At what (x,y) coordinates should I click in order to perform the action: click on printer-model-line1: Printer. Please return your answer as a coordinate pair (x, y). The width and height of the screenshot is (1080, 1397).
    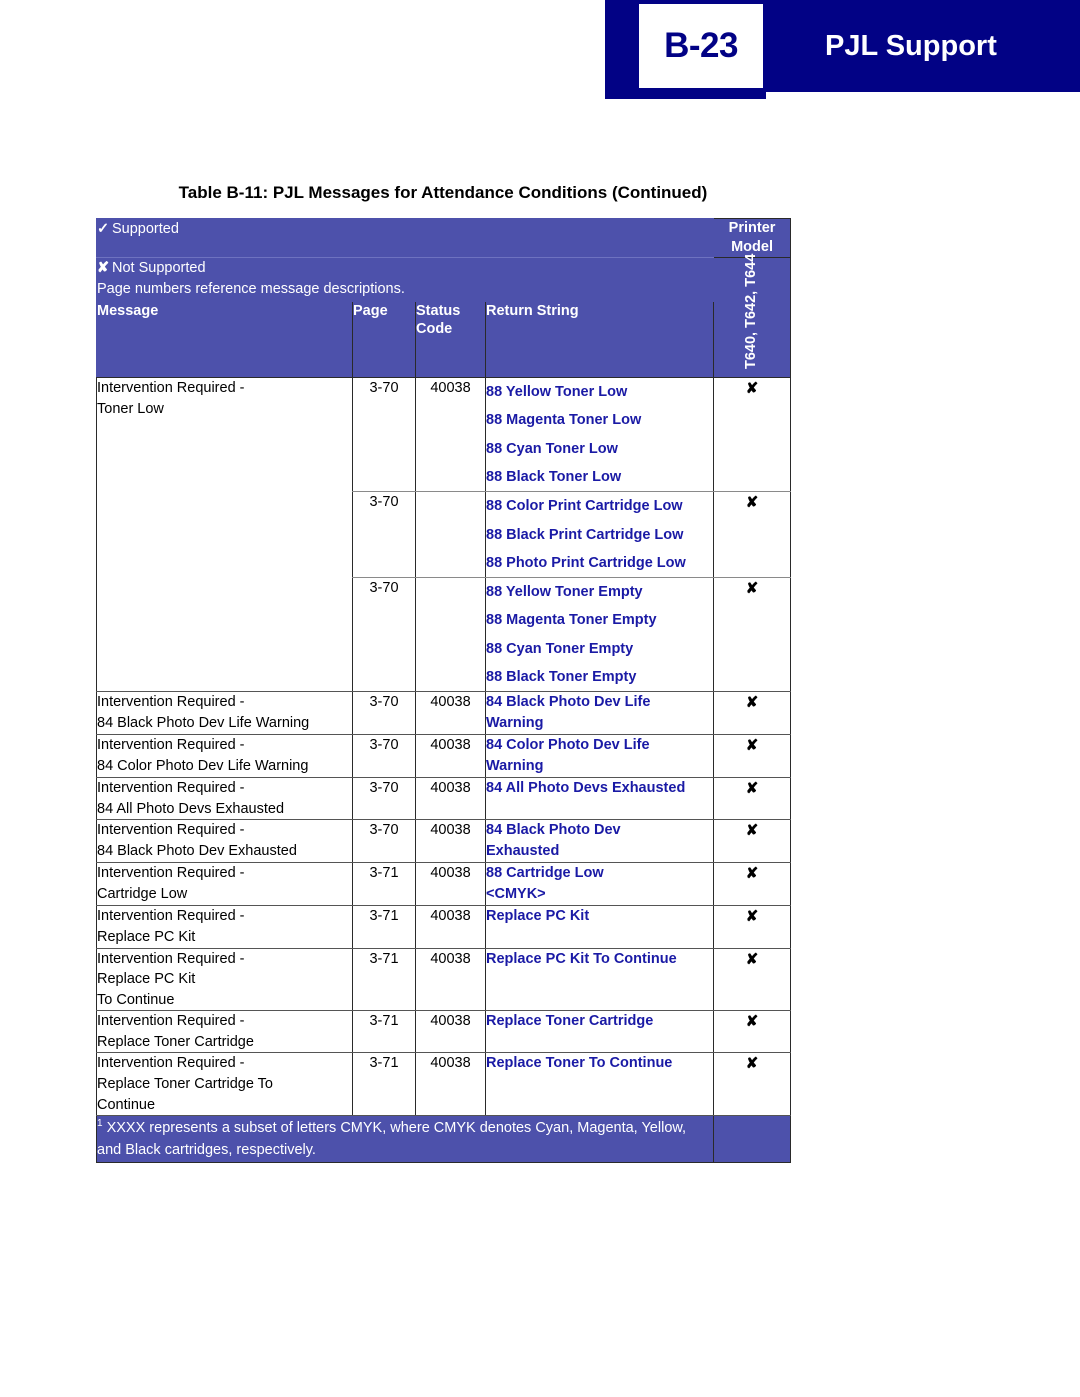
    Looking at the image, I should click on (752, 228).